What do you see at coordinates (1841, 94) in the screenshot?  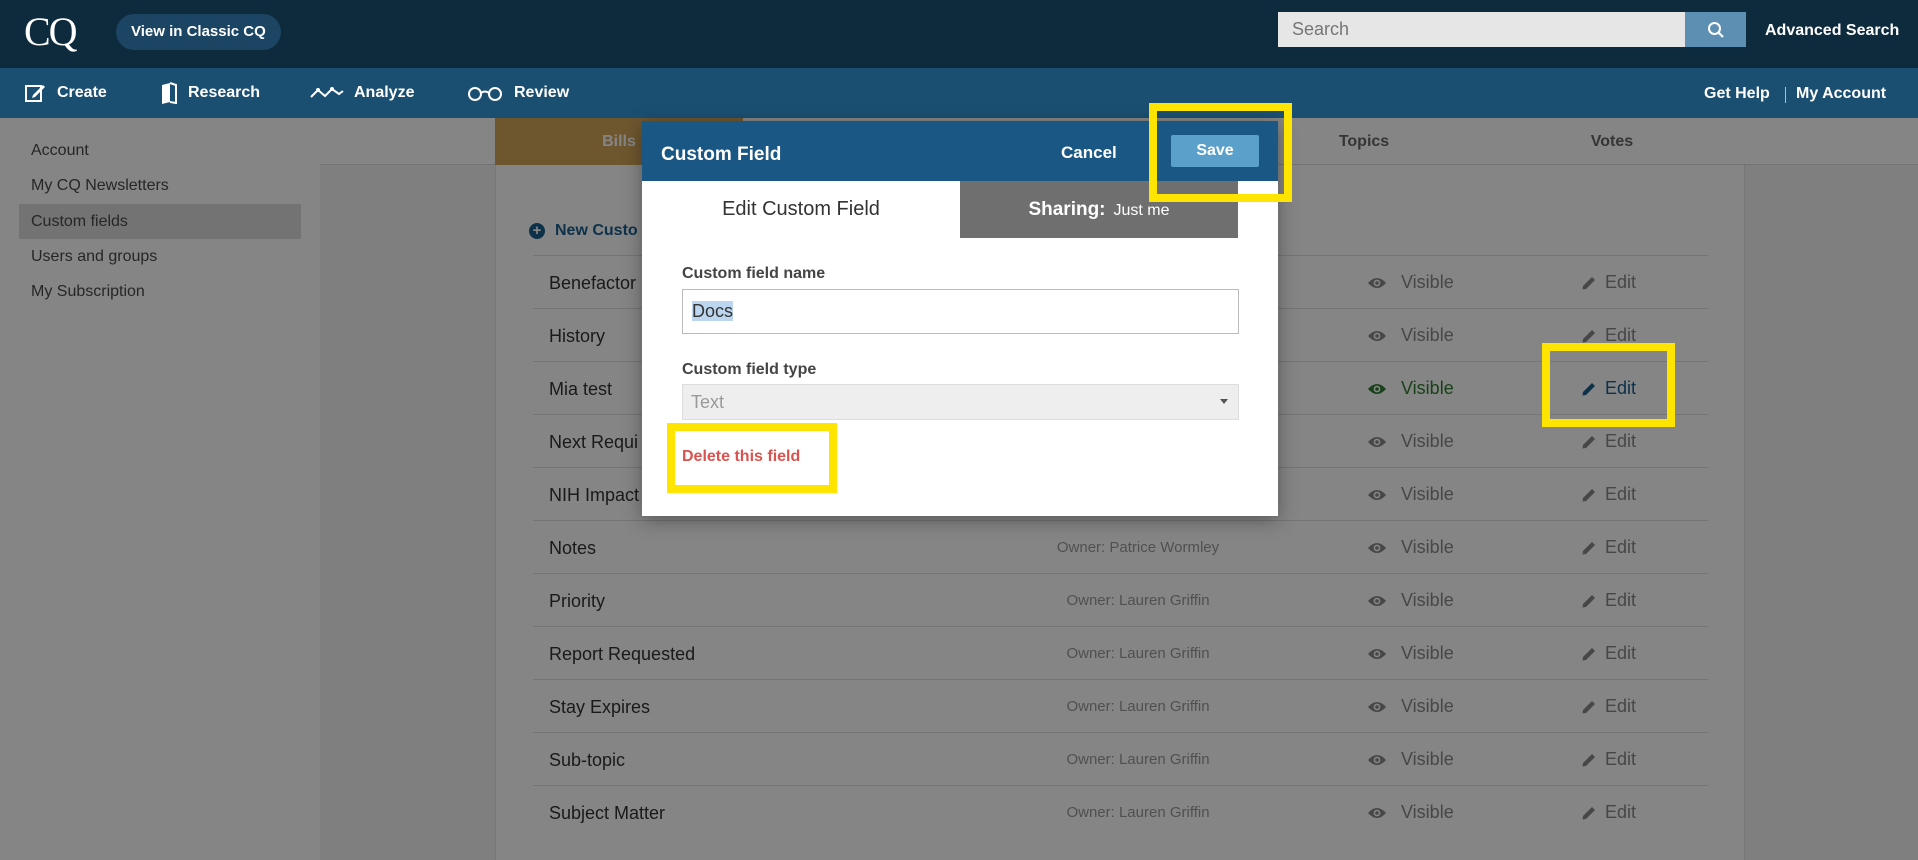 I see `my-account-link: My Account` at bounding box center [1841, 94].